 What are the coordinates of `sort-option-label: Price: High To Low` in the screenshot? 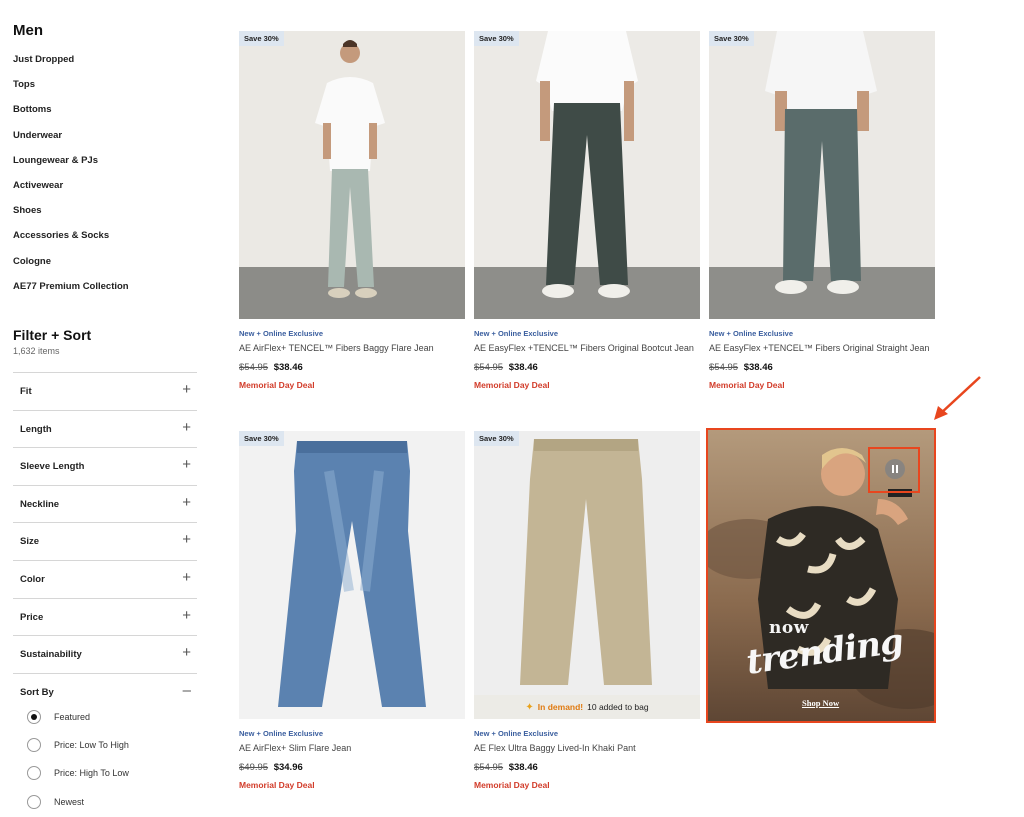 It's located at (91, 773).